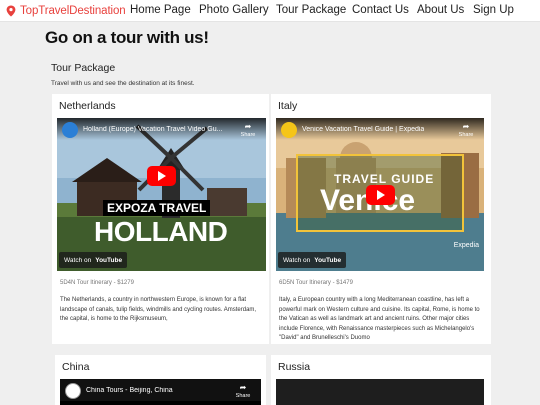  Describe the element at coordinates (380, 10) in the screenshot. I see `nav-contact-us: Contact Us` at that location.